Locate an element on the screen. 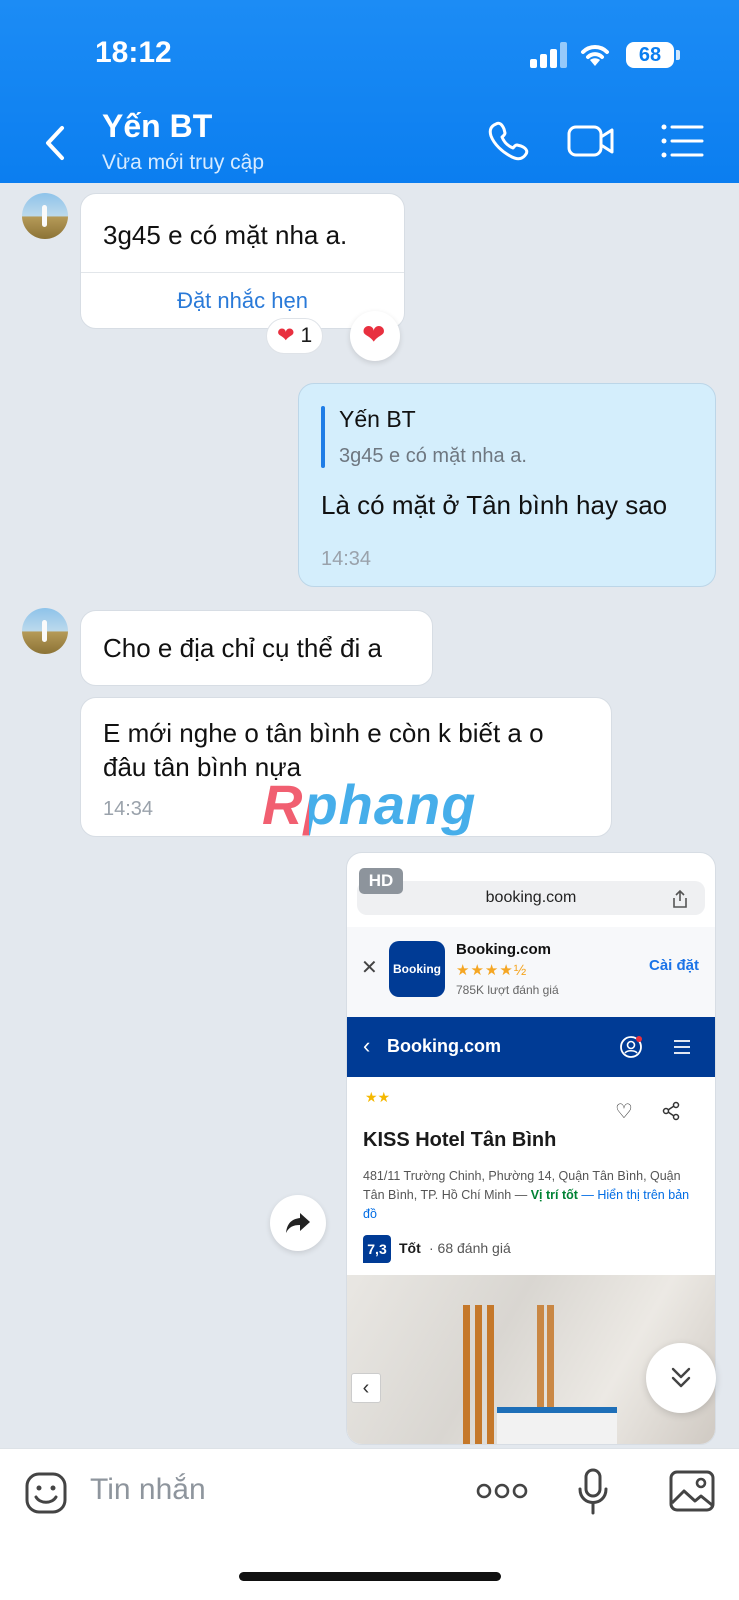 This screenshot has height=1600, width=739. forward-button is located at coordinates (298, 1223).